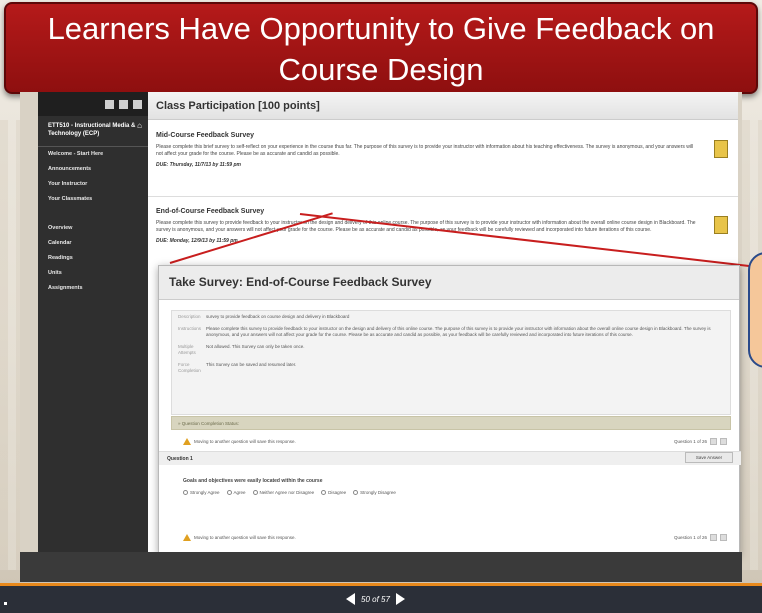  I want to click on slide-navigation: 50 of 57, so click(375, 599).